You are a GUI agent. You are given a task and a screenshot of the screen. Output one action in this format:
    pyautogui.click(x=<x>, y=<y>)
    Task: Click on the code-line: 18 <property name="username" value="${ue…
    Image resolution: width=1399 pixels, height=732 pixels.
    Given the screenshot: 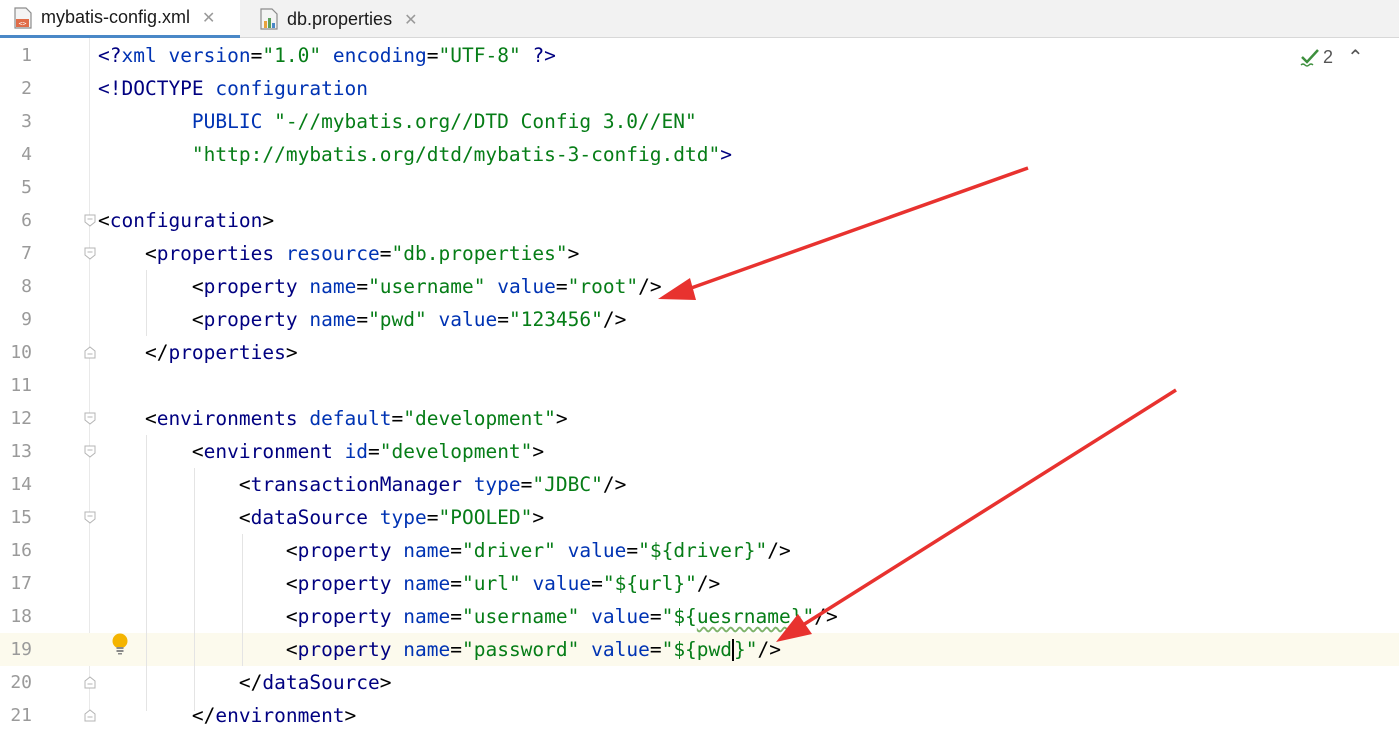 What is the action you would take?
    pyautogui.click(x=699, y=616)
    